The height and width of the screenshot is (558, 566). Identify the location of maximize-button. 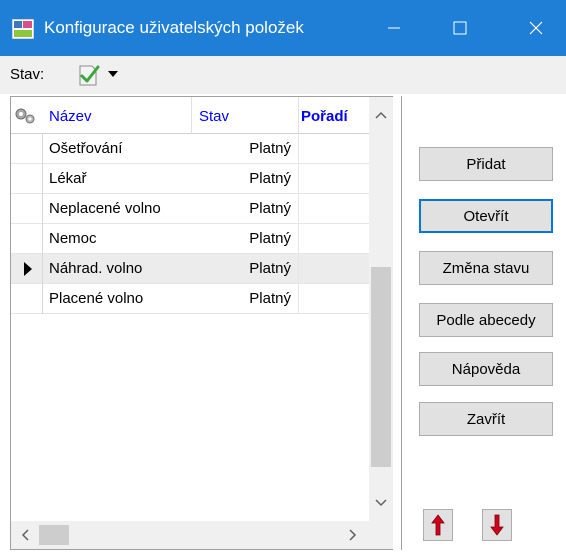
(460, 28).